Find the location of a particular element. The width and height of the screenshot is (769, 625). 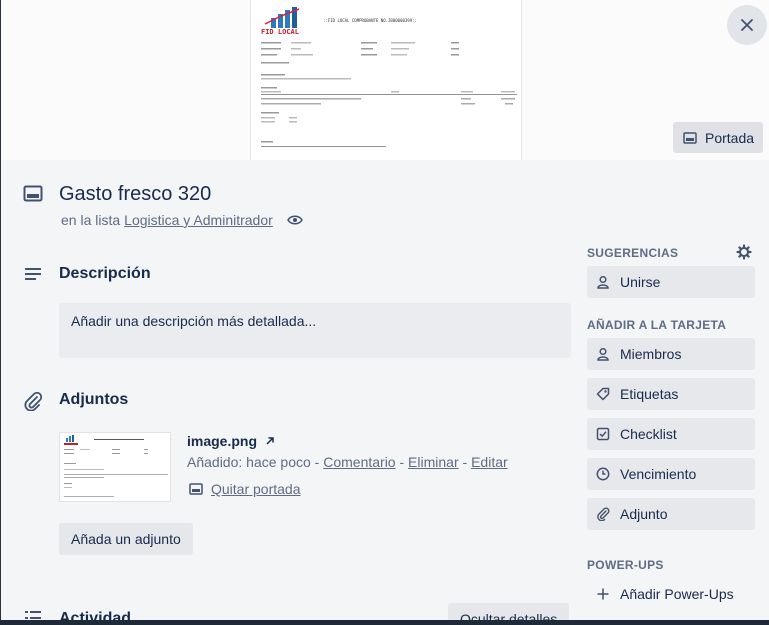

page-background-strip is located at coordinates (384, 622).